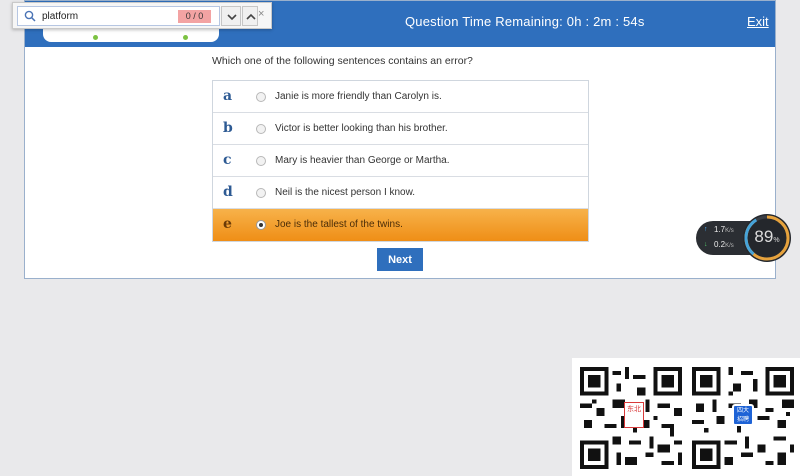 The image size is (800, 476). What do you see at coordinates (185, 37) in the screenshot?
I see `logo-dot-right` at bounding box center [185, 37].